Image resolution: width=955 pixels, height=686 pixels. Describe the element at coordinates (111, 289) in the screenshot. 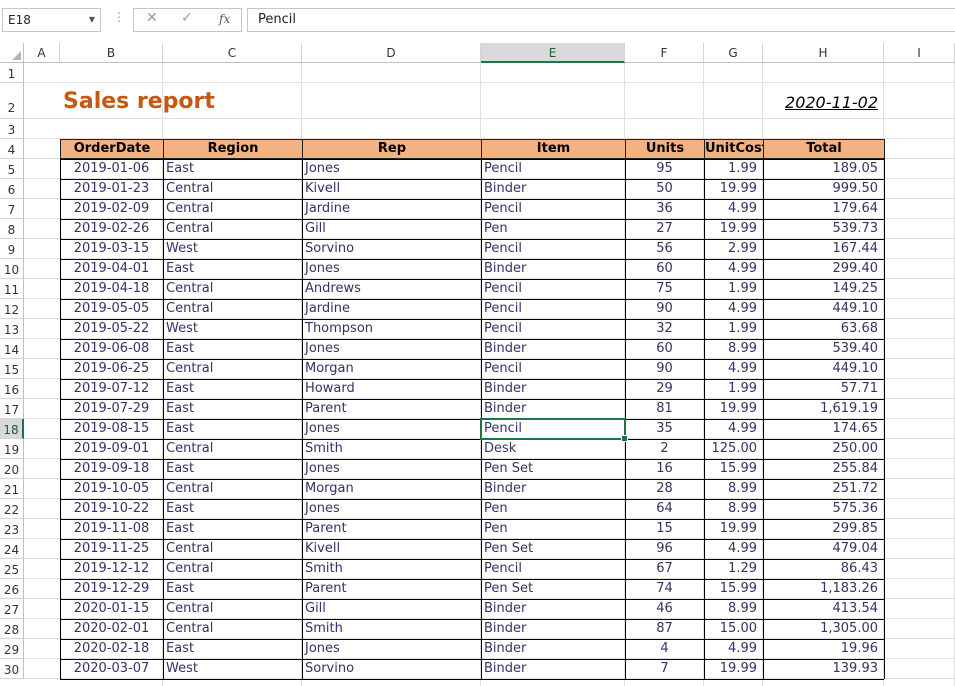

I see `table-cell-orderdate: 2019-04-18` at that location.